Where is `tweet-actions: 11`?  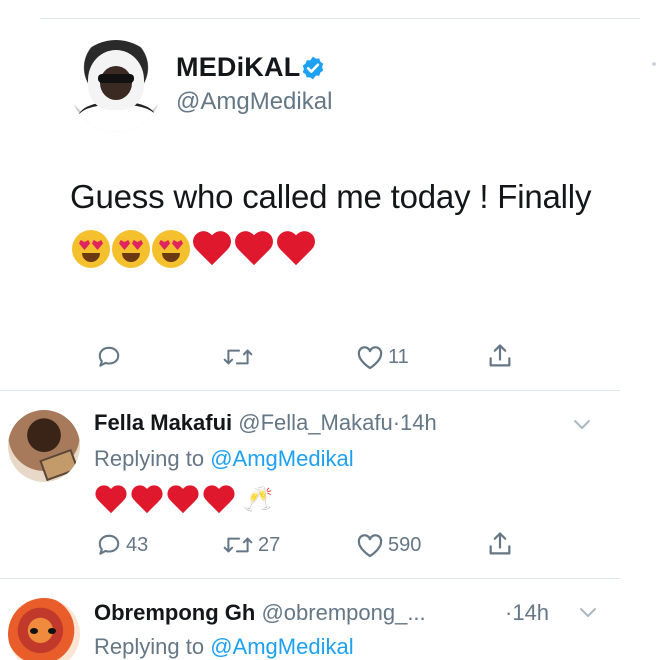 tweet-actions: 11 is located at coordinates (330, 358).